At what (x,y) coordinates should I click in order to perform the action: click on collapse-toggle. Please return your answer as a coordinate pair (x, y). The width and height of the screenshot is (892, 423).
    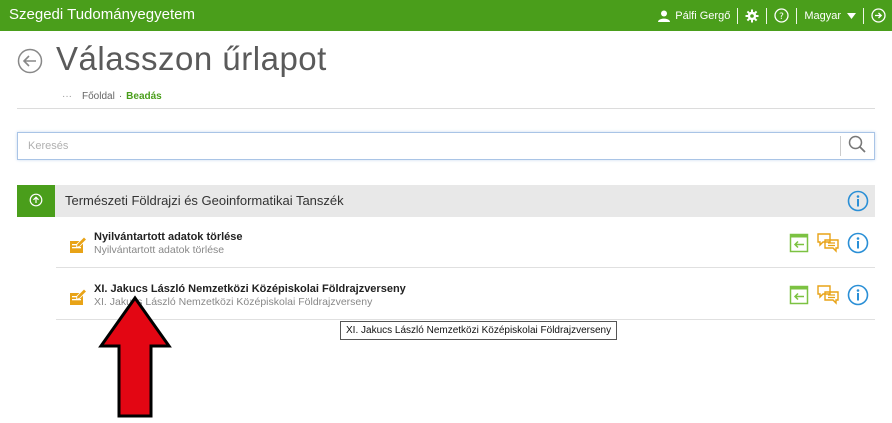
    Looking at the image, I should click on (36, 201).